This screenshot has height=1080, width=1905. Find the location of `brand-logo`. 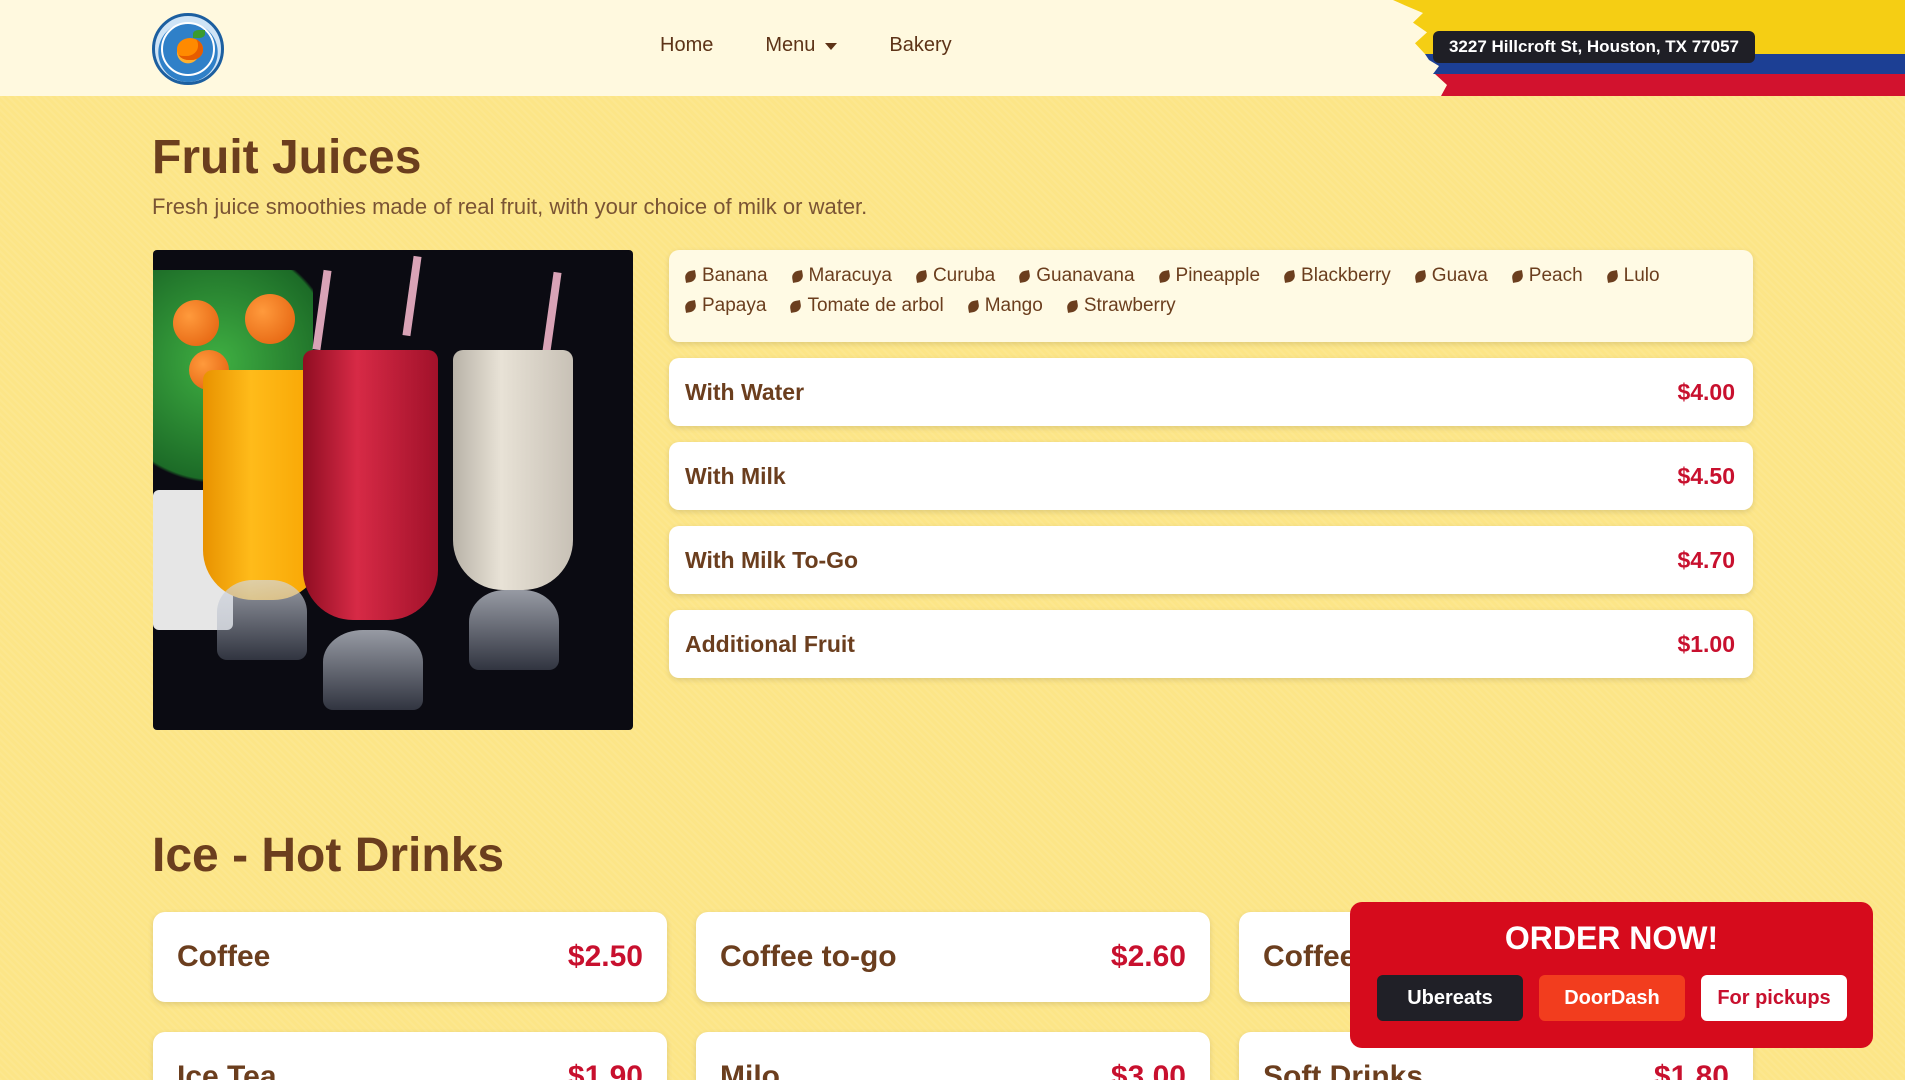

brand-logo is located at coordinates (188, 49).